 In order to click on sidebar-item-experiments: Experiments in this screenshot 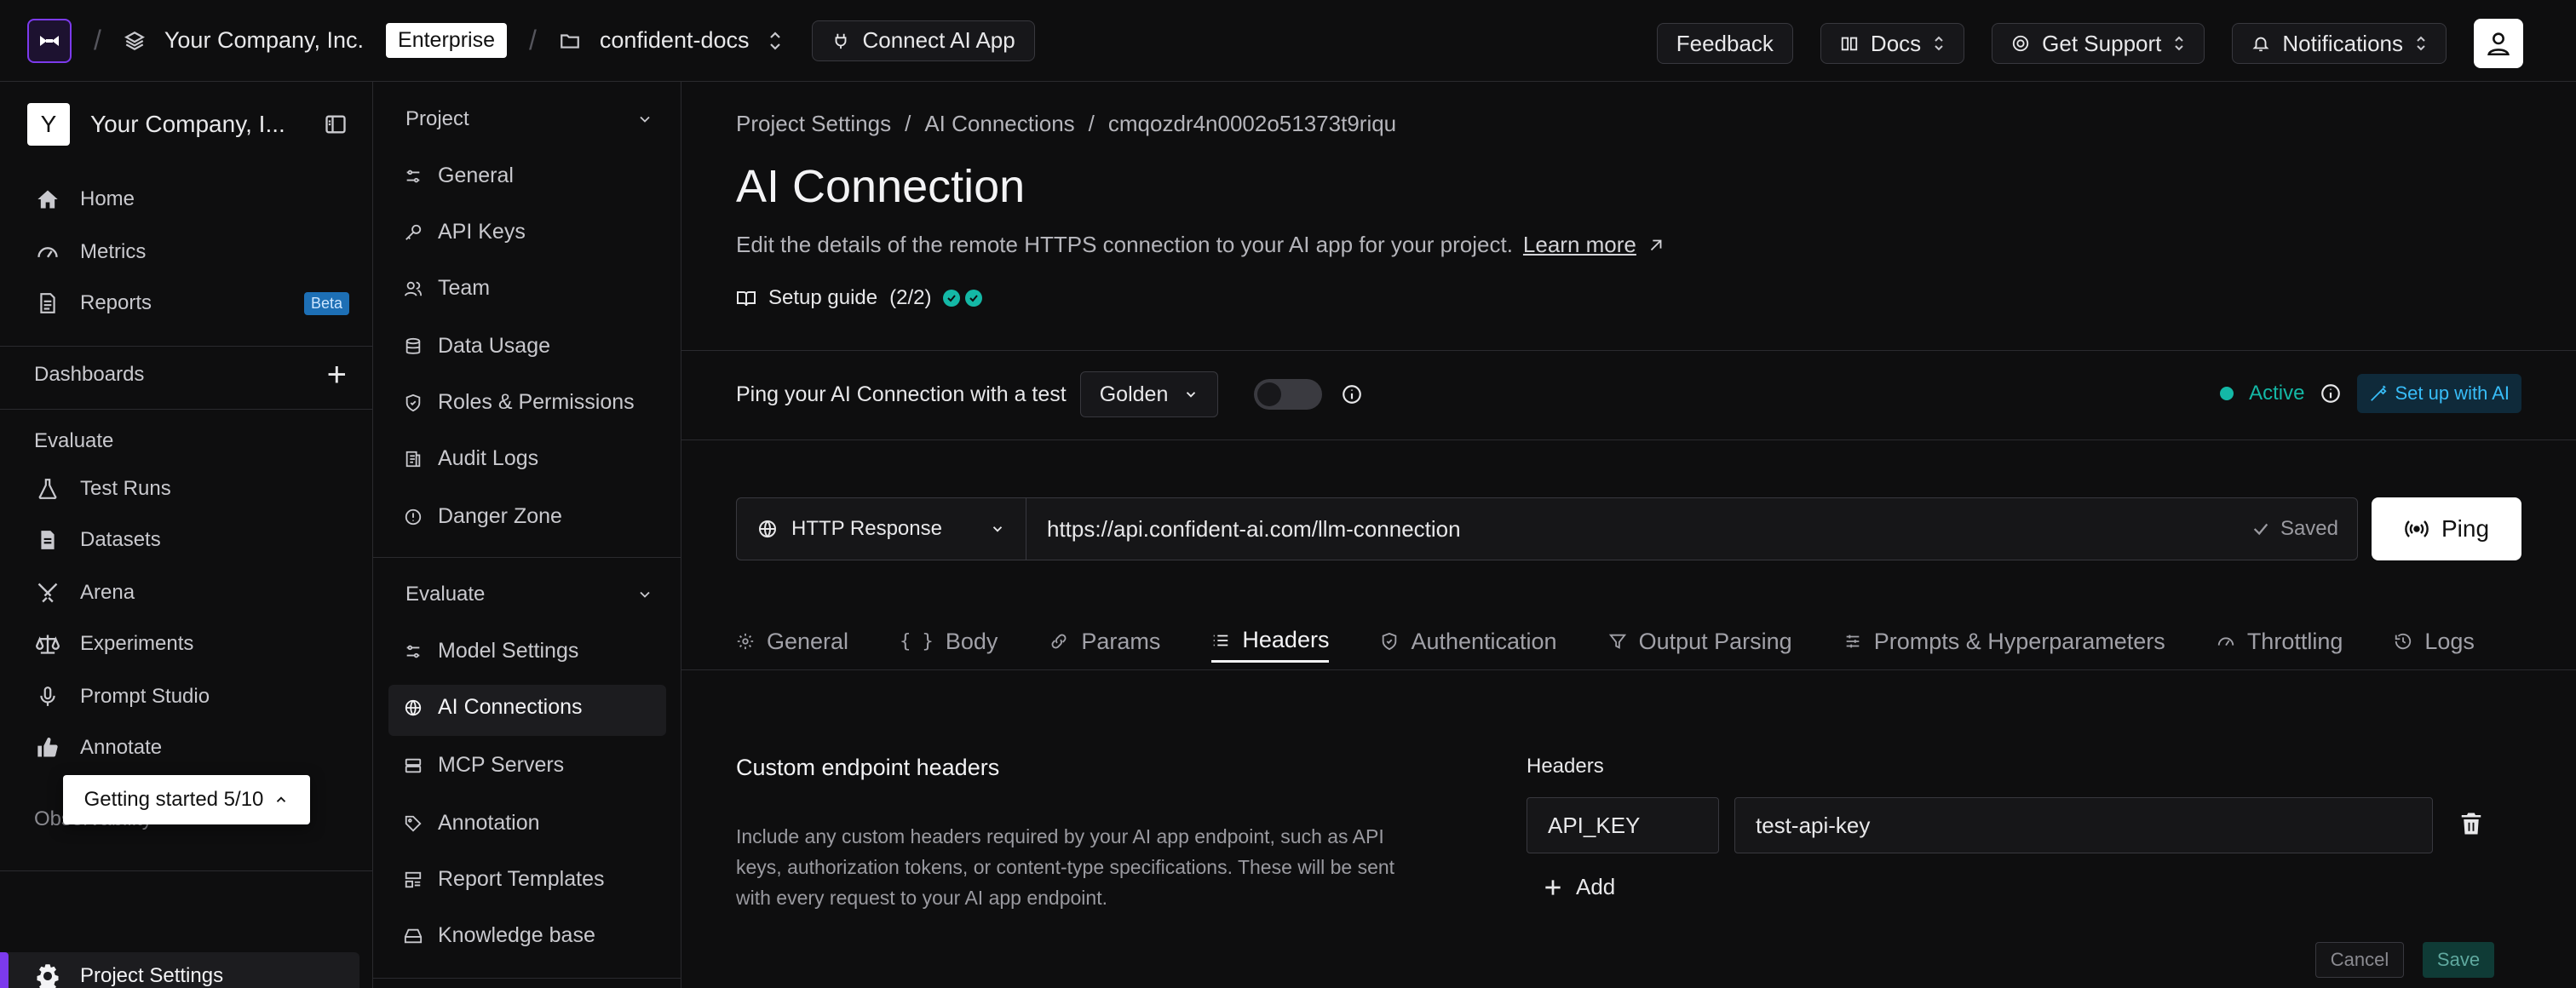, I will do `click(114, 644)`.